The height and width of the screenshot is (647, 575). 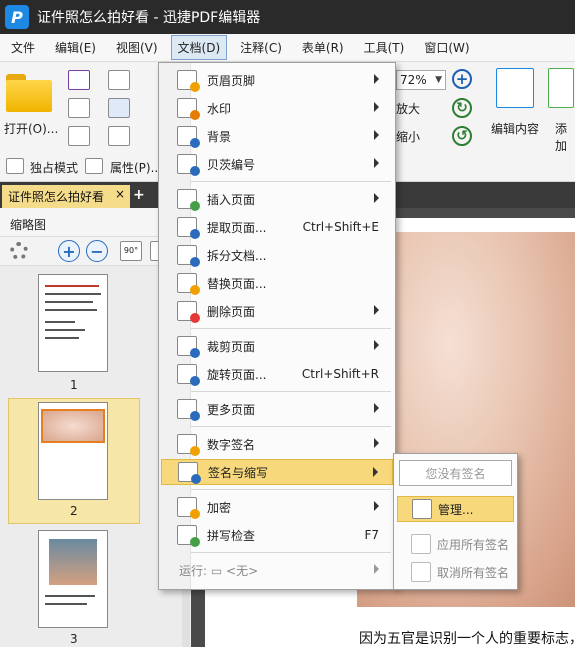 I want to click on edit-content-button: 编辑内容, so click(x=515, y=128).